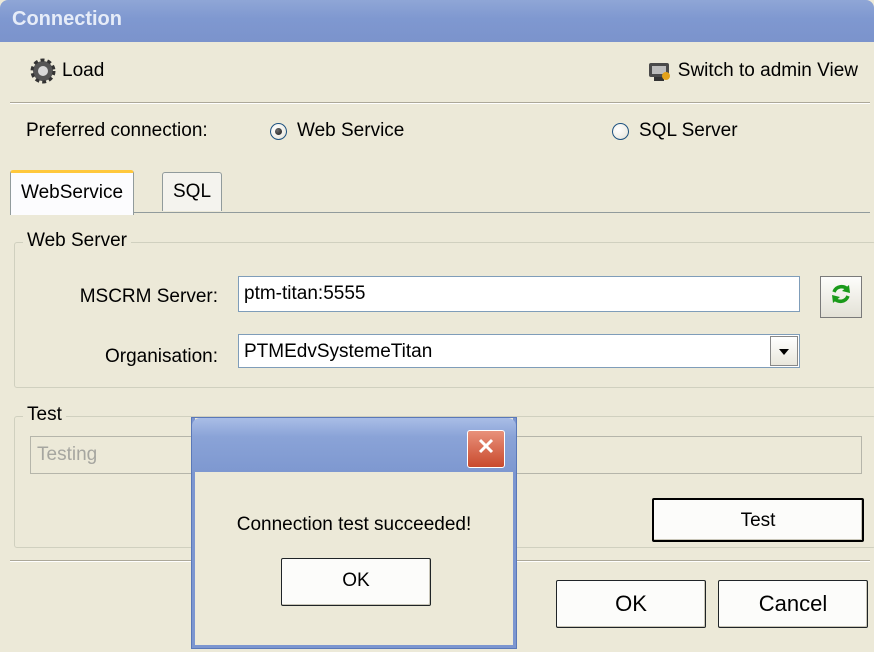 The width and height of the screenshot is (874, 652). I want to click on message-box: Connection test succeeded! OK, so click(354, 533).